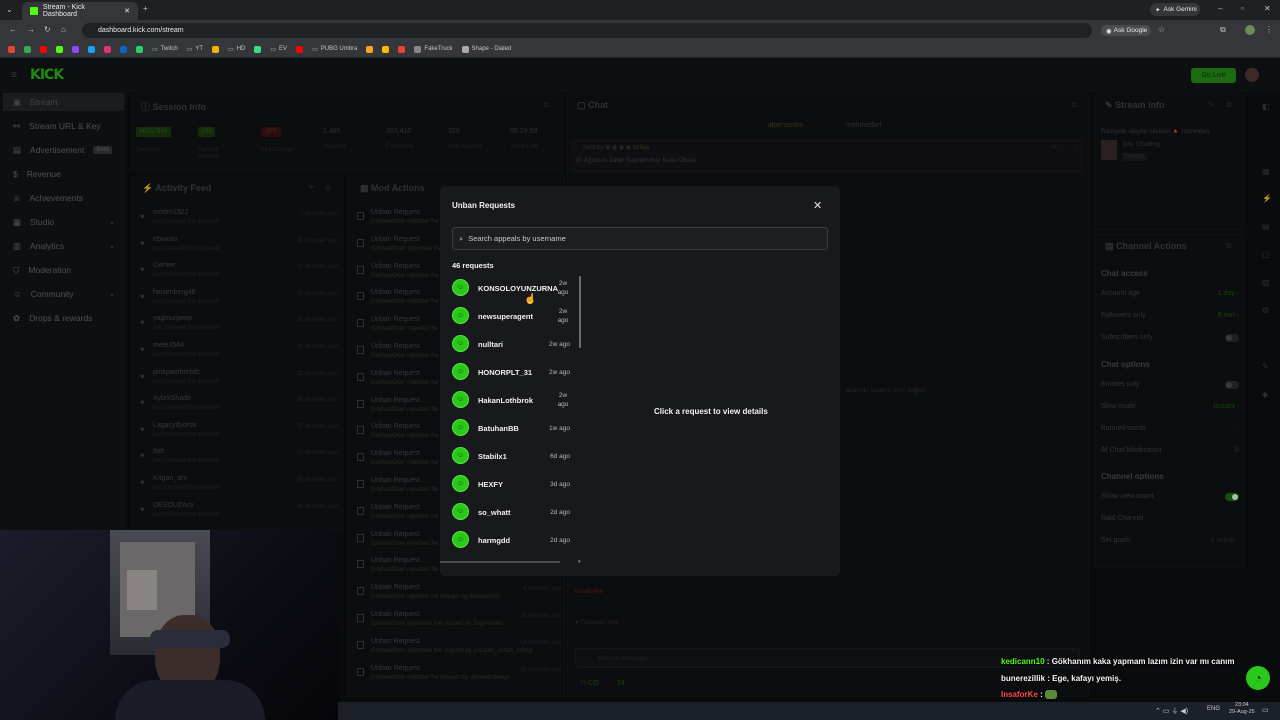 The height and width of the screenshot is (720, 1280). I want to click on hamburger-menu-icon: ≡, so click(14, 75).